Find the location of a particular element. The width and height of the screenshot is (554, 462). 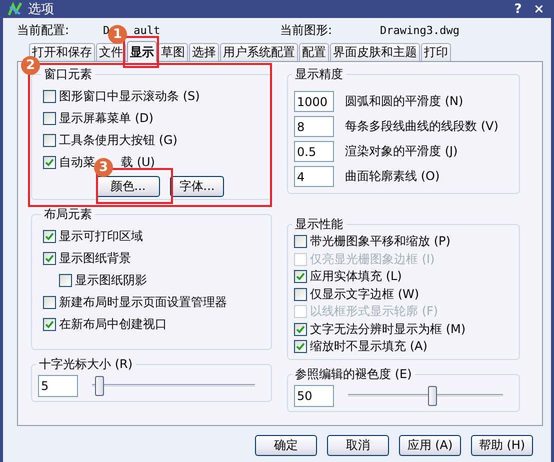

ok-button: 确定 is located at coordinates (286, 445).